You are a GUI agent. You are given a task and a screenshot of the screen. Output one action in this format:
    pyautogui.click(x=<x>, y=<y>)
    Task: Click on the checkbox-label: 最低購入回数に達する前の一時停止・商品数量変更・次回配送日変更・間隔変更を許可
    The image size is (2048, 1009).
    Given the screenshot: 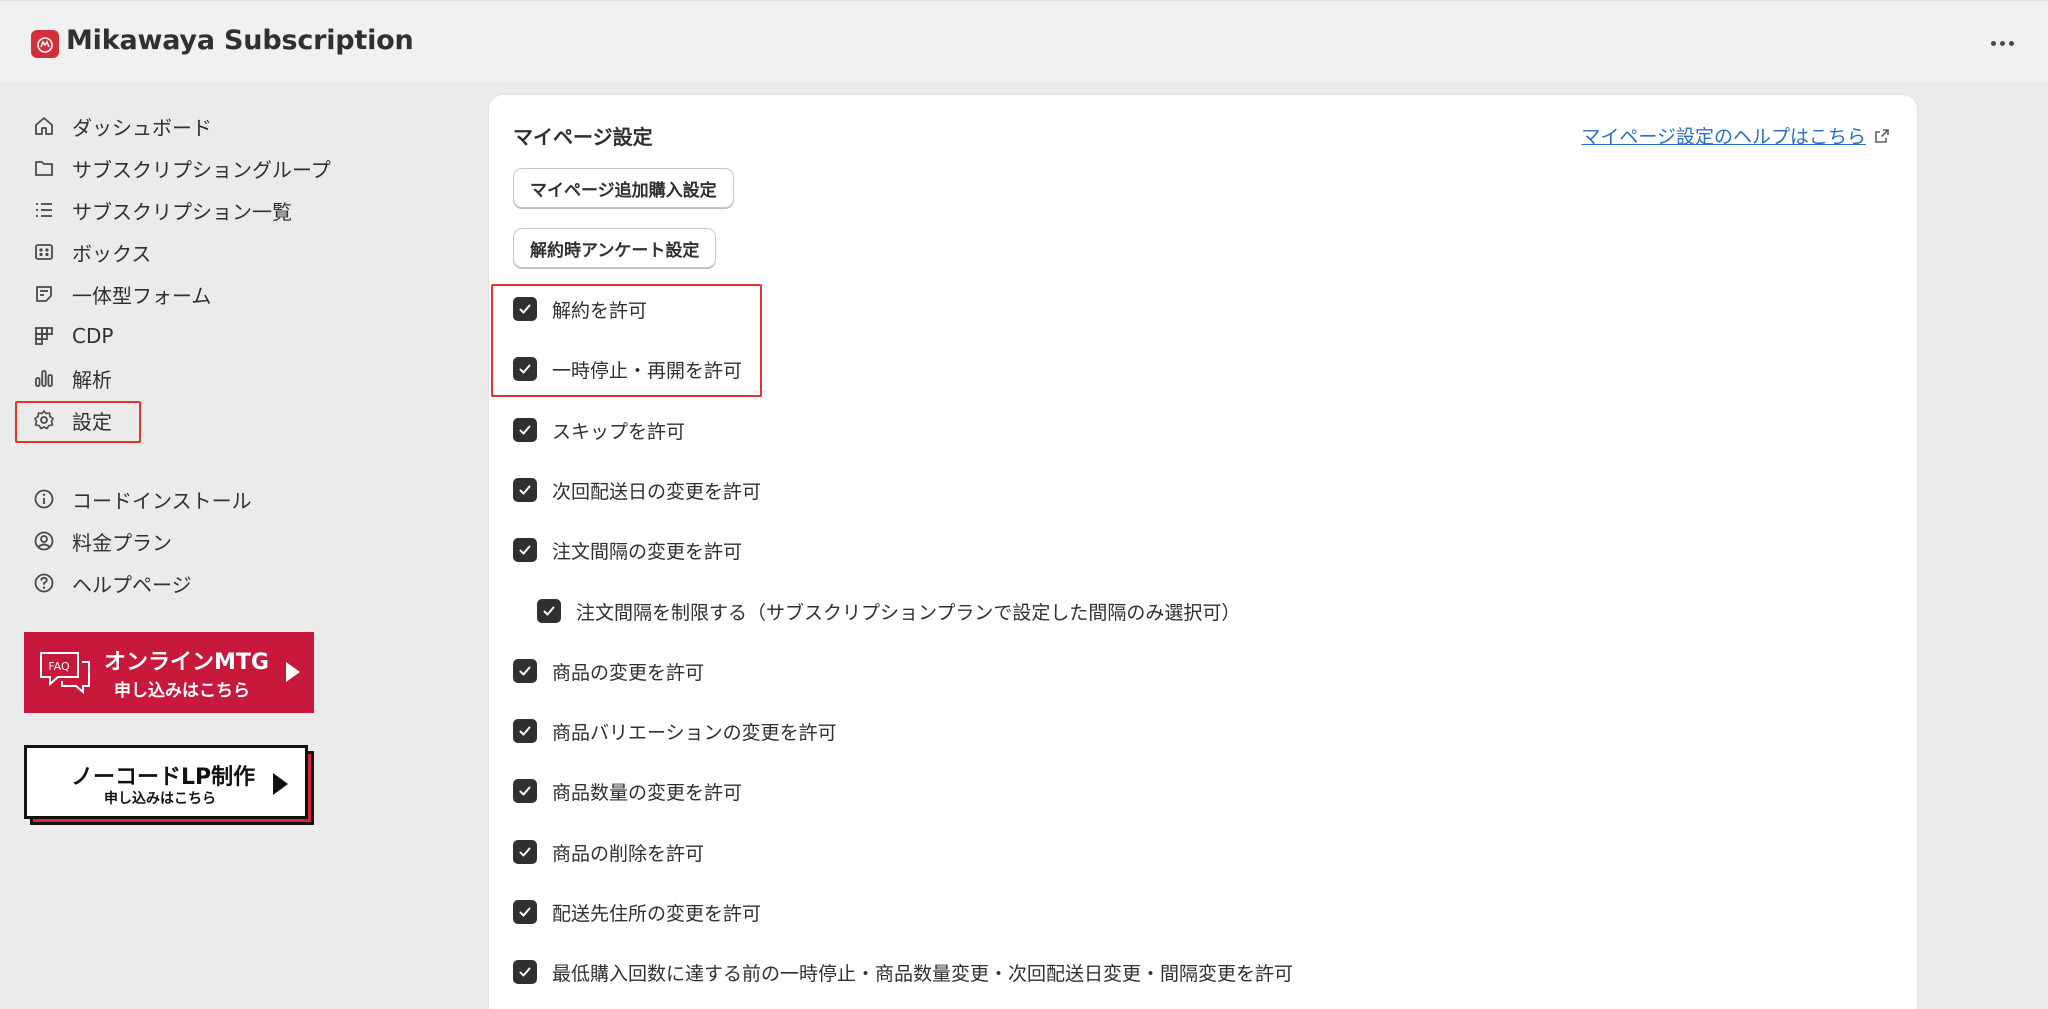 What is the action you would take?
    pyautogui.click(x=923, y=973)
    